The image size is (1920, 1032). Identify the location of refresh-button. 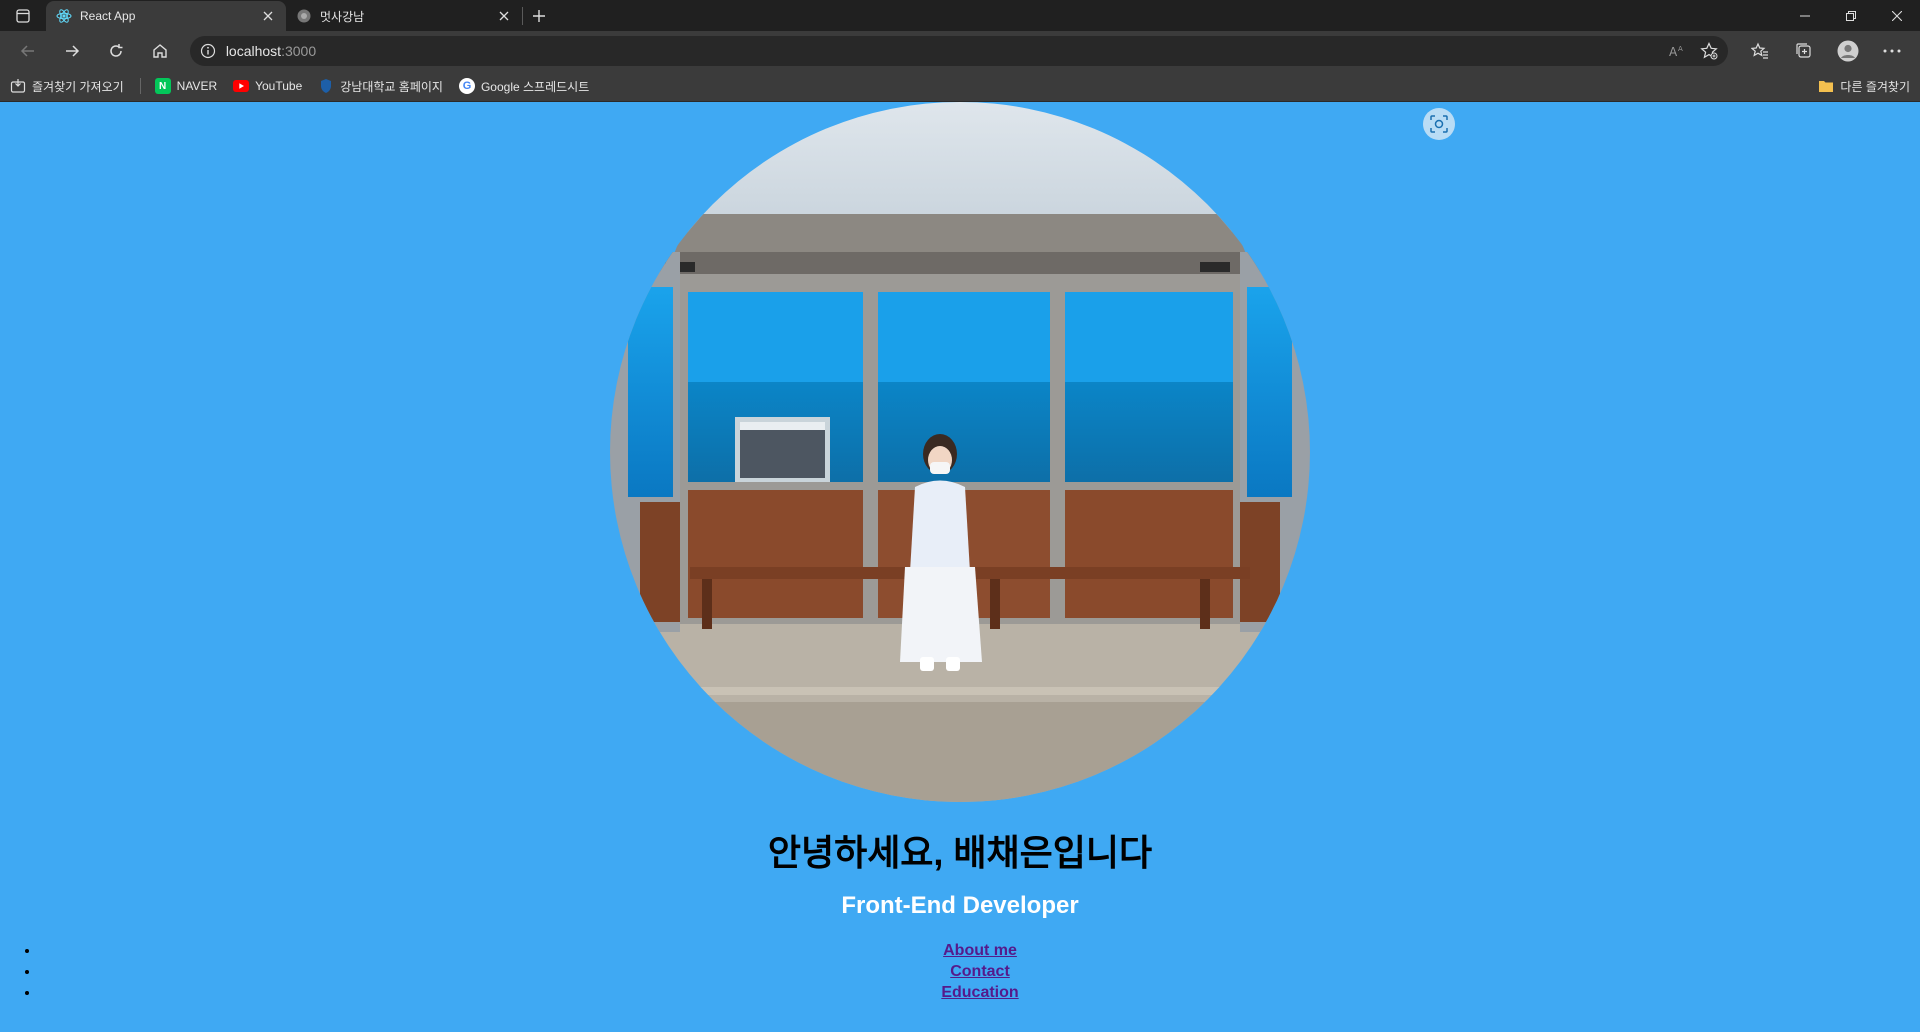
(116, 51).